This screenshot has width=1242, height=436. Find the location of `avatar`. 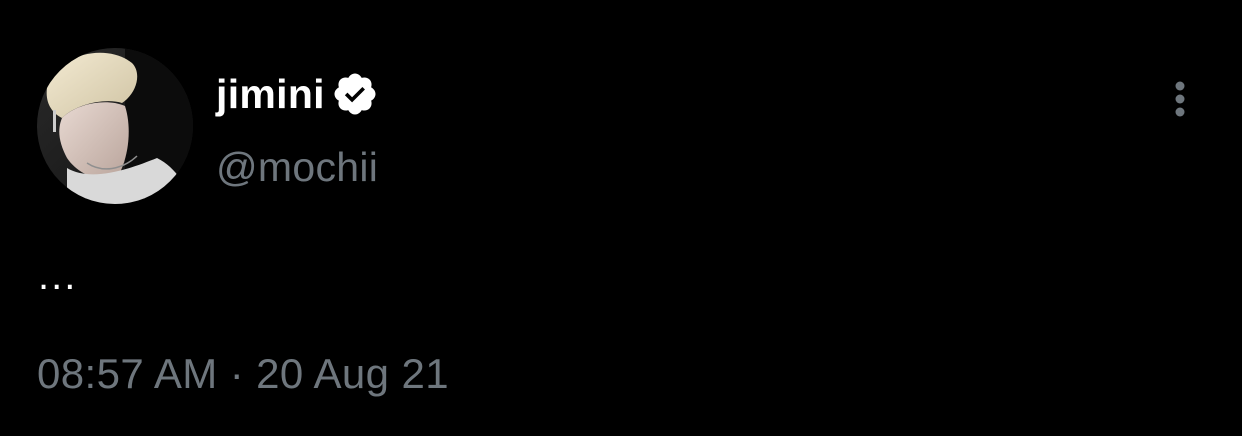

avatar is located at coordinates (115, 126).